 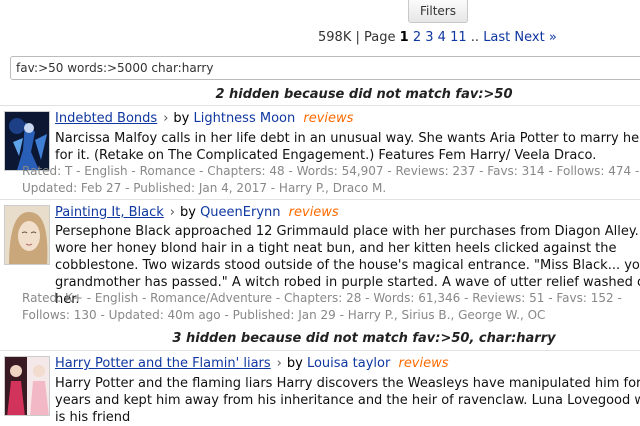 I want to click on author-link: Lightness Moon, so click(x=245, y=118).